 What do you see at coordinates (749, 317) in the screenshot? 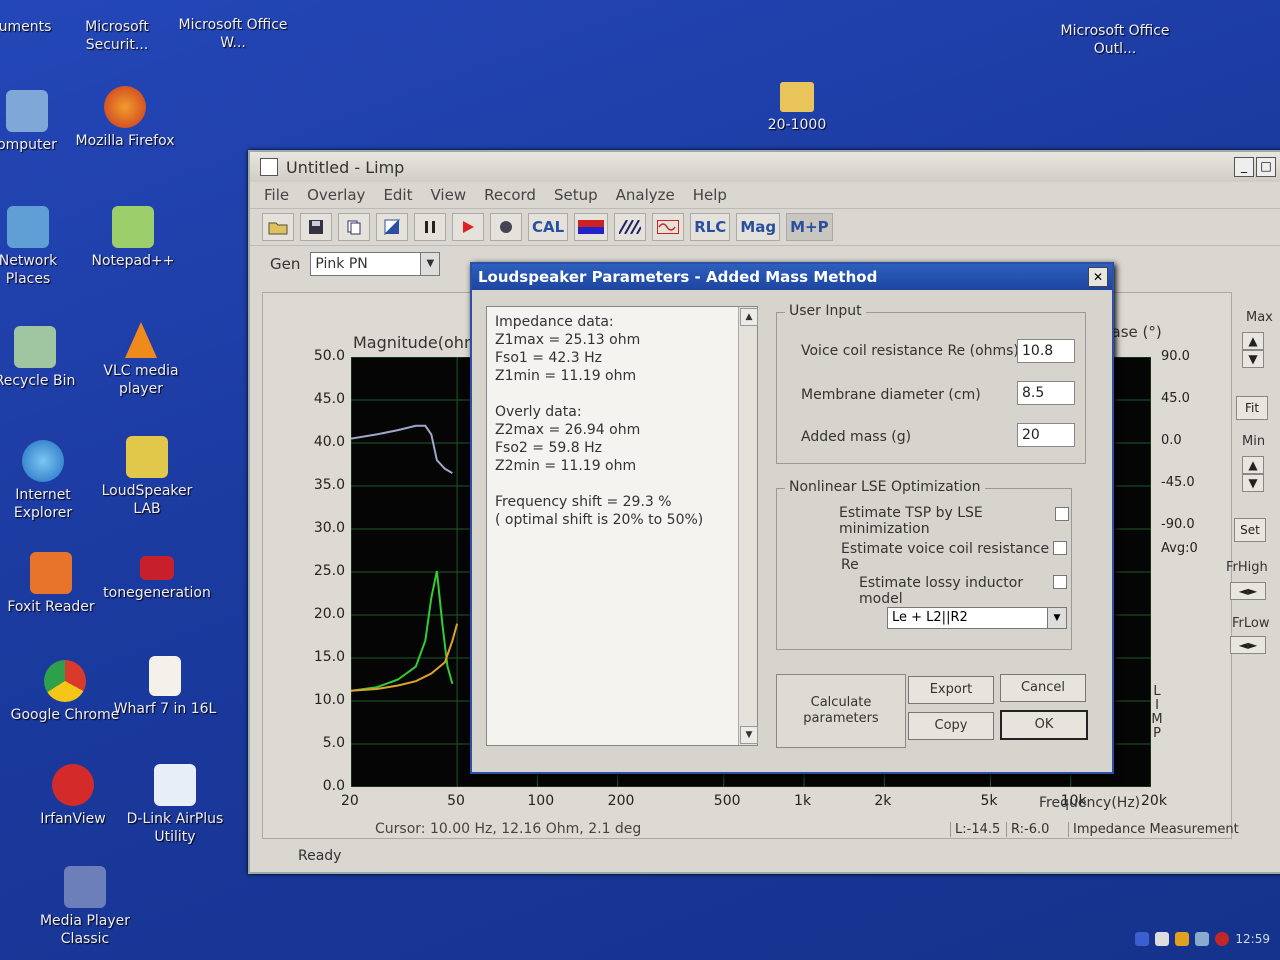
I see `scroll-up-icon: ▲` at bounding box center [749, 317].